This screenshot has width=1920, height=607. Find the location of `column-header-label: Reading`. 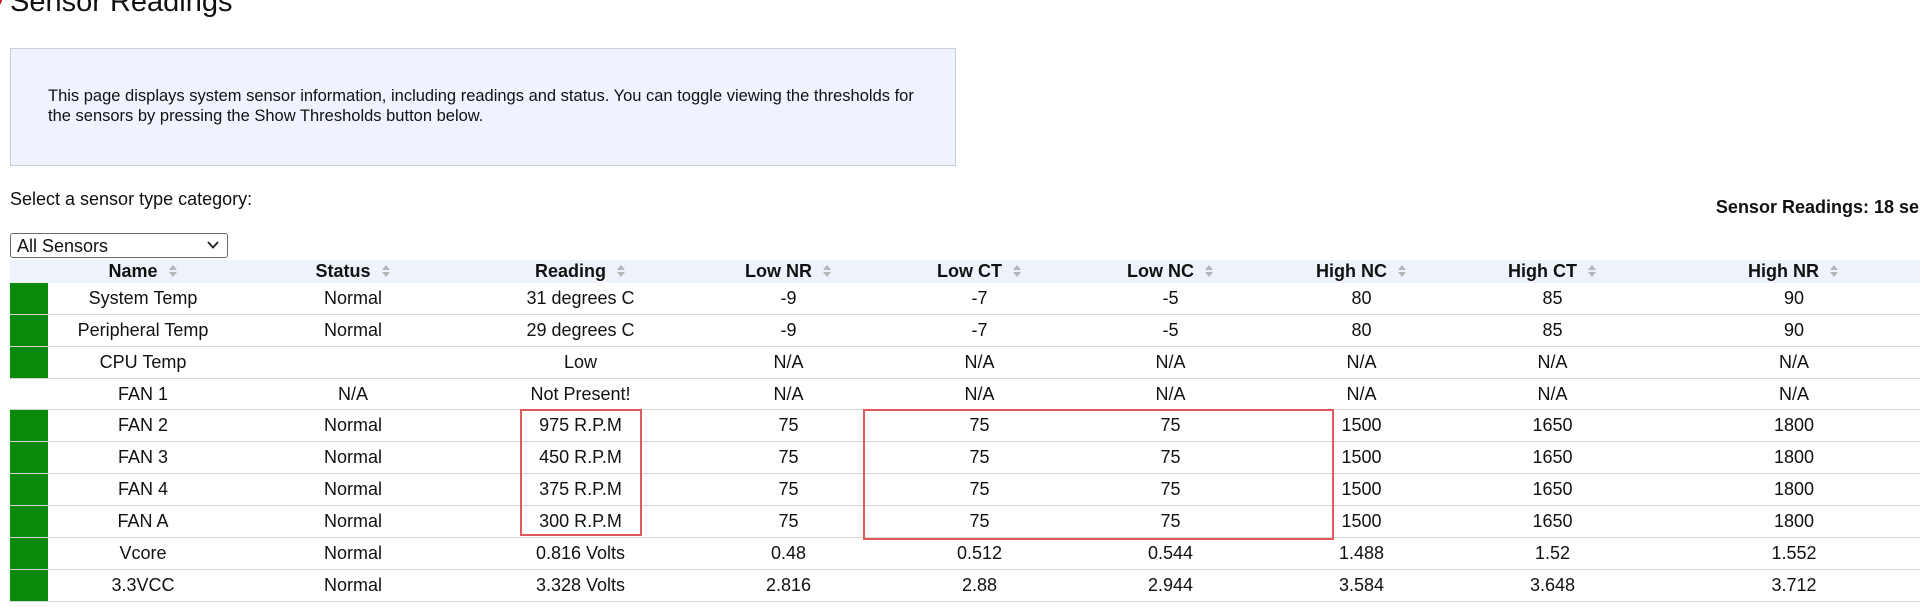

column-header-label: Reading is located at coordinates (570, 271).